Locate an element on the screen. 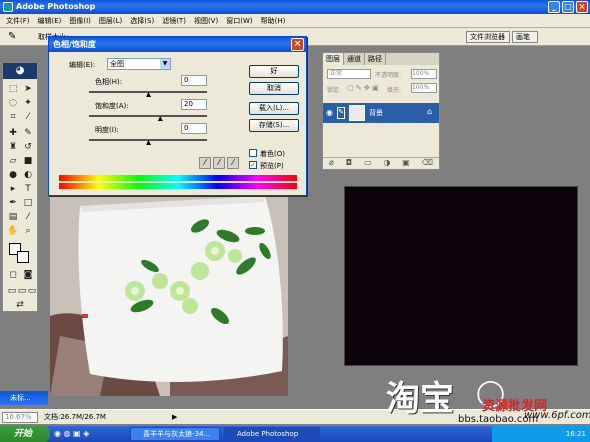 The image size is (590, 442). tab-paths: 路径 is located at coordinates (375, 59).